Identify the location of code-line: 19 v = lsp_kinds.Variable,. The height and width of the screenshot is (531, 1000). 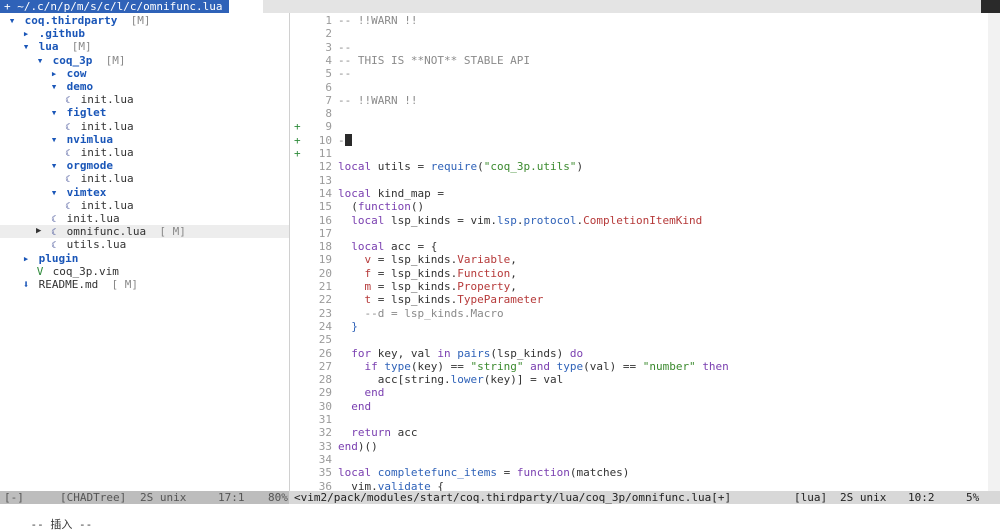
(639, 259).